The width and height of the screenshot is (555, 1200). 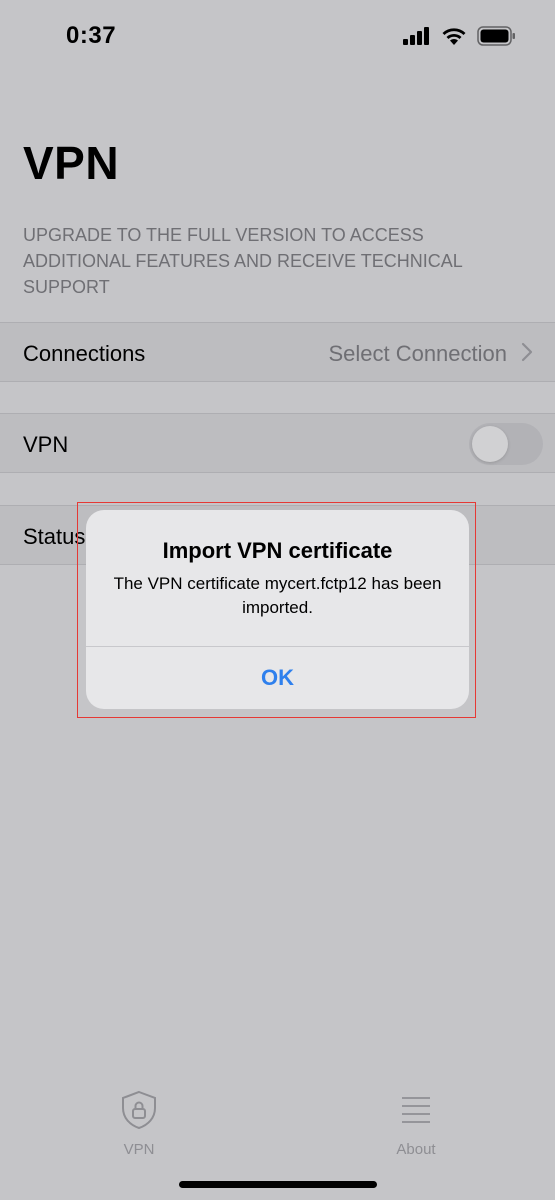 I want to click on connections-row: Connections Select Connection, so click(x=277, y=352).